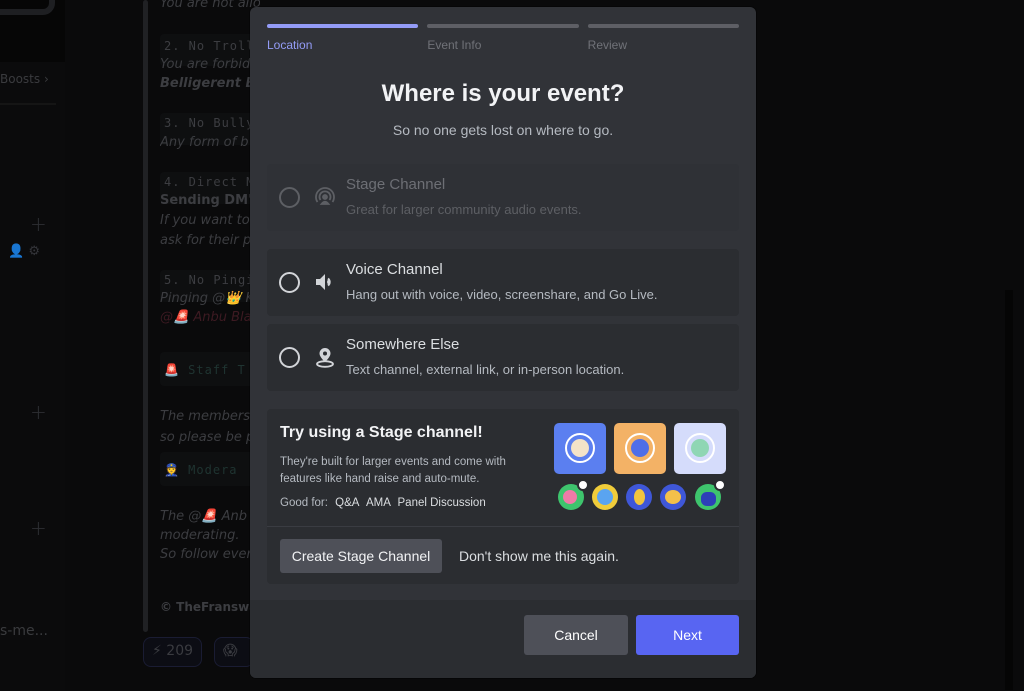 The image size is (1024, 691). What do you see at coordinates (361, 556) in the screenshot?
I see `create-stage-channel-button: Create Stage Channel` at bounding box center [361, 556].